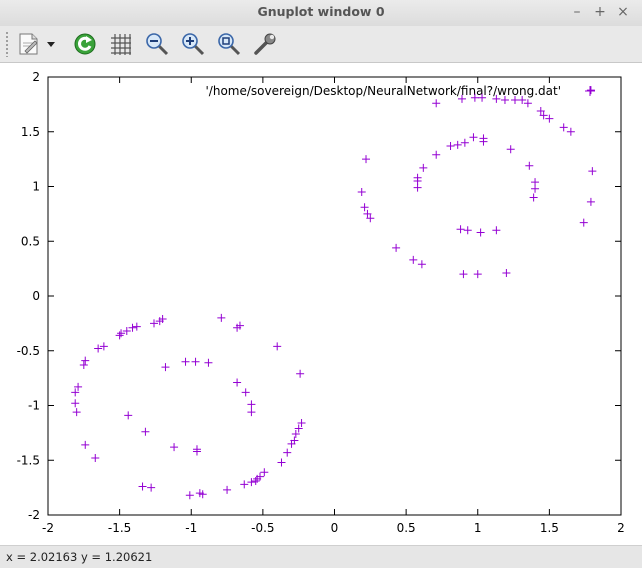  Describe the element at coordinates (34, 515) in the screenshot. I see `y-tick-label: -2` at that location.